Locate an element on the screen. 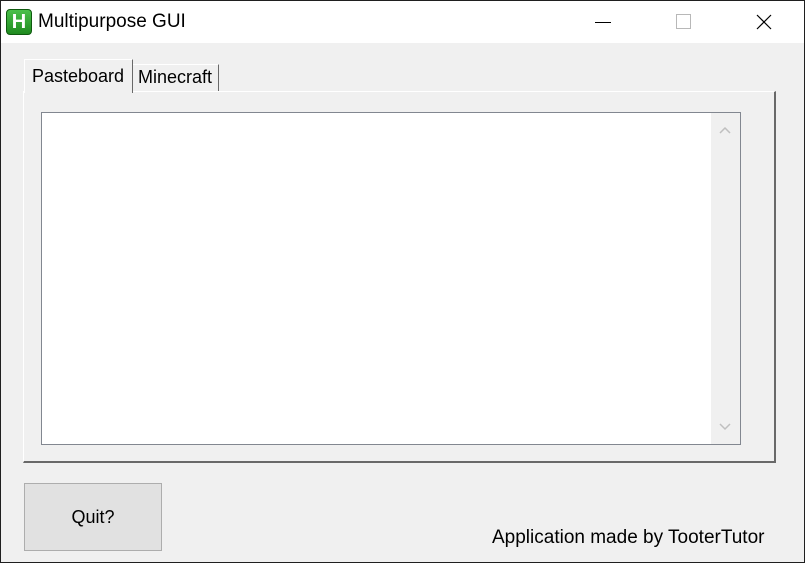 Image resolution: width=805 pixels, height=563 pixels. credit-label: Application made by TooterTutor is located at coordinates (628, 537).